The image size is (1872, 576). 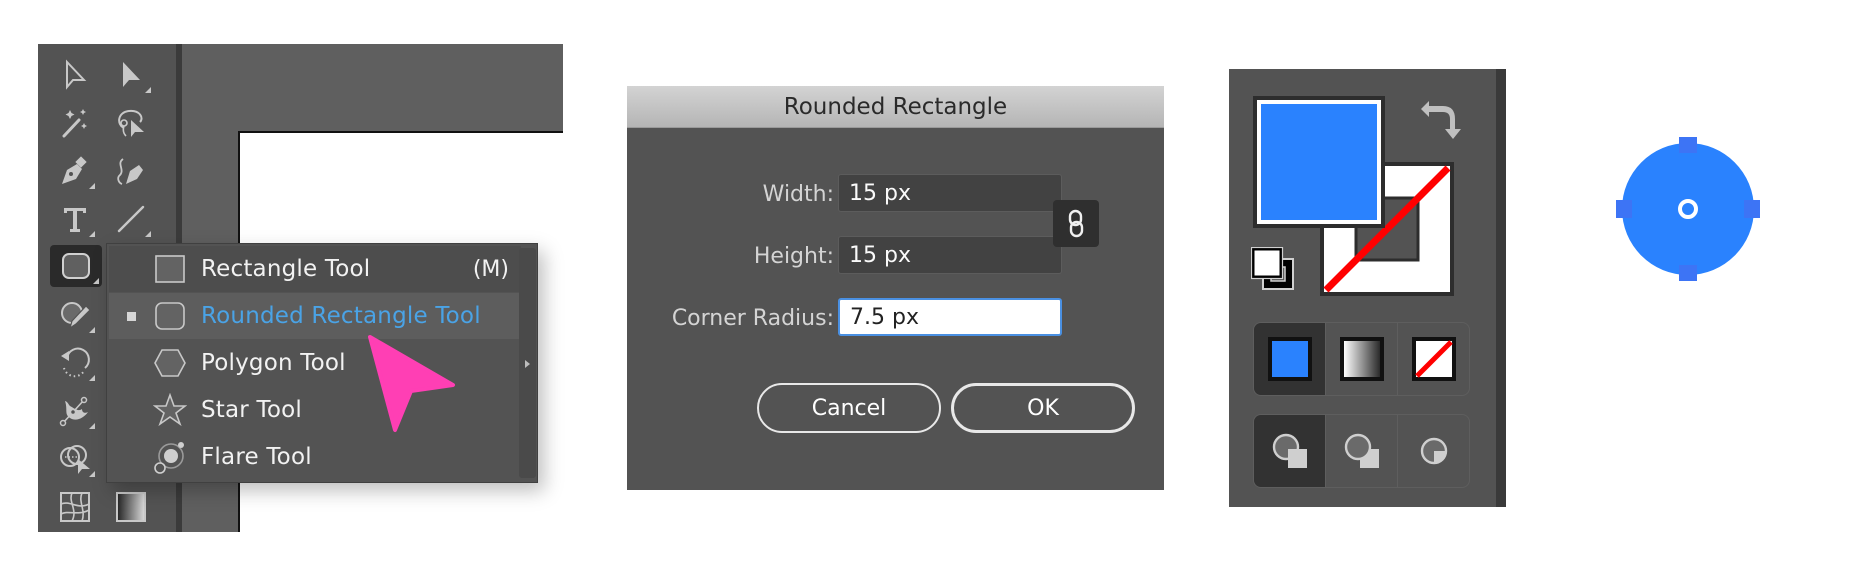 I want to click on shaper-pencil-icon, so click(x=76, y=316).